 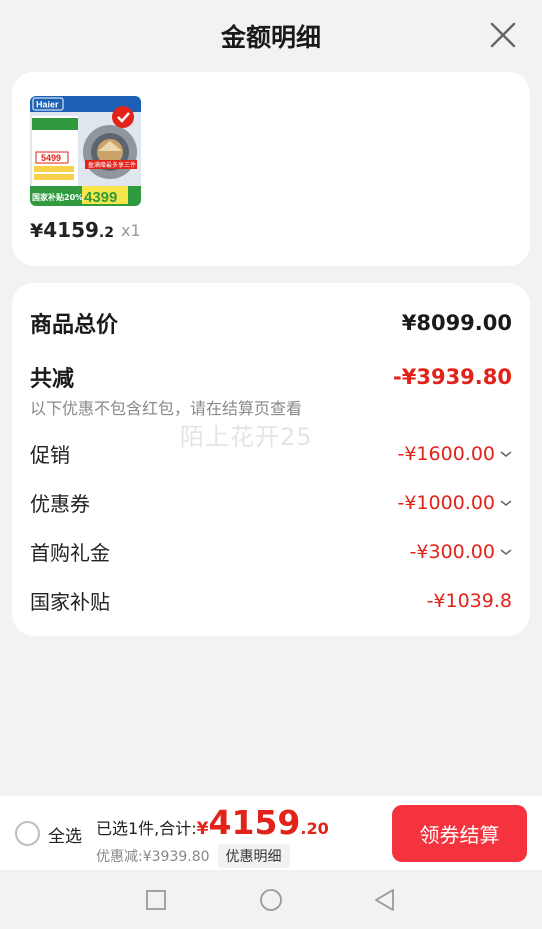 What do you see at coordinates (156, 900) in the screenshot?
I see `recent-apps-icon` at bounding box center [156, 900].